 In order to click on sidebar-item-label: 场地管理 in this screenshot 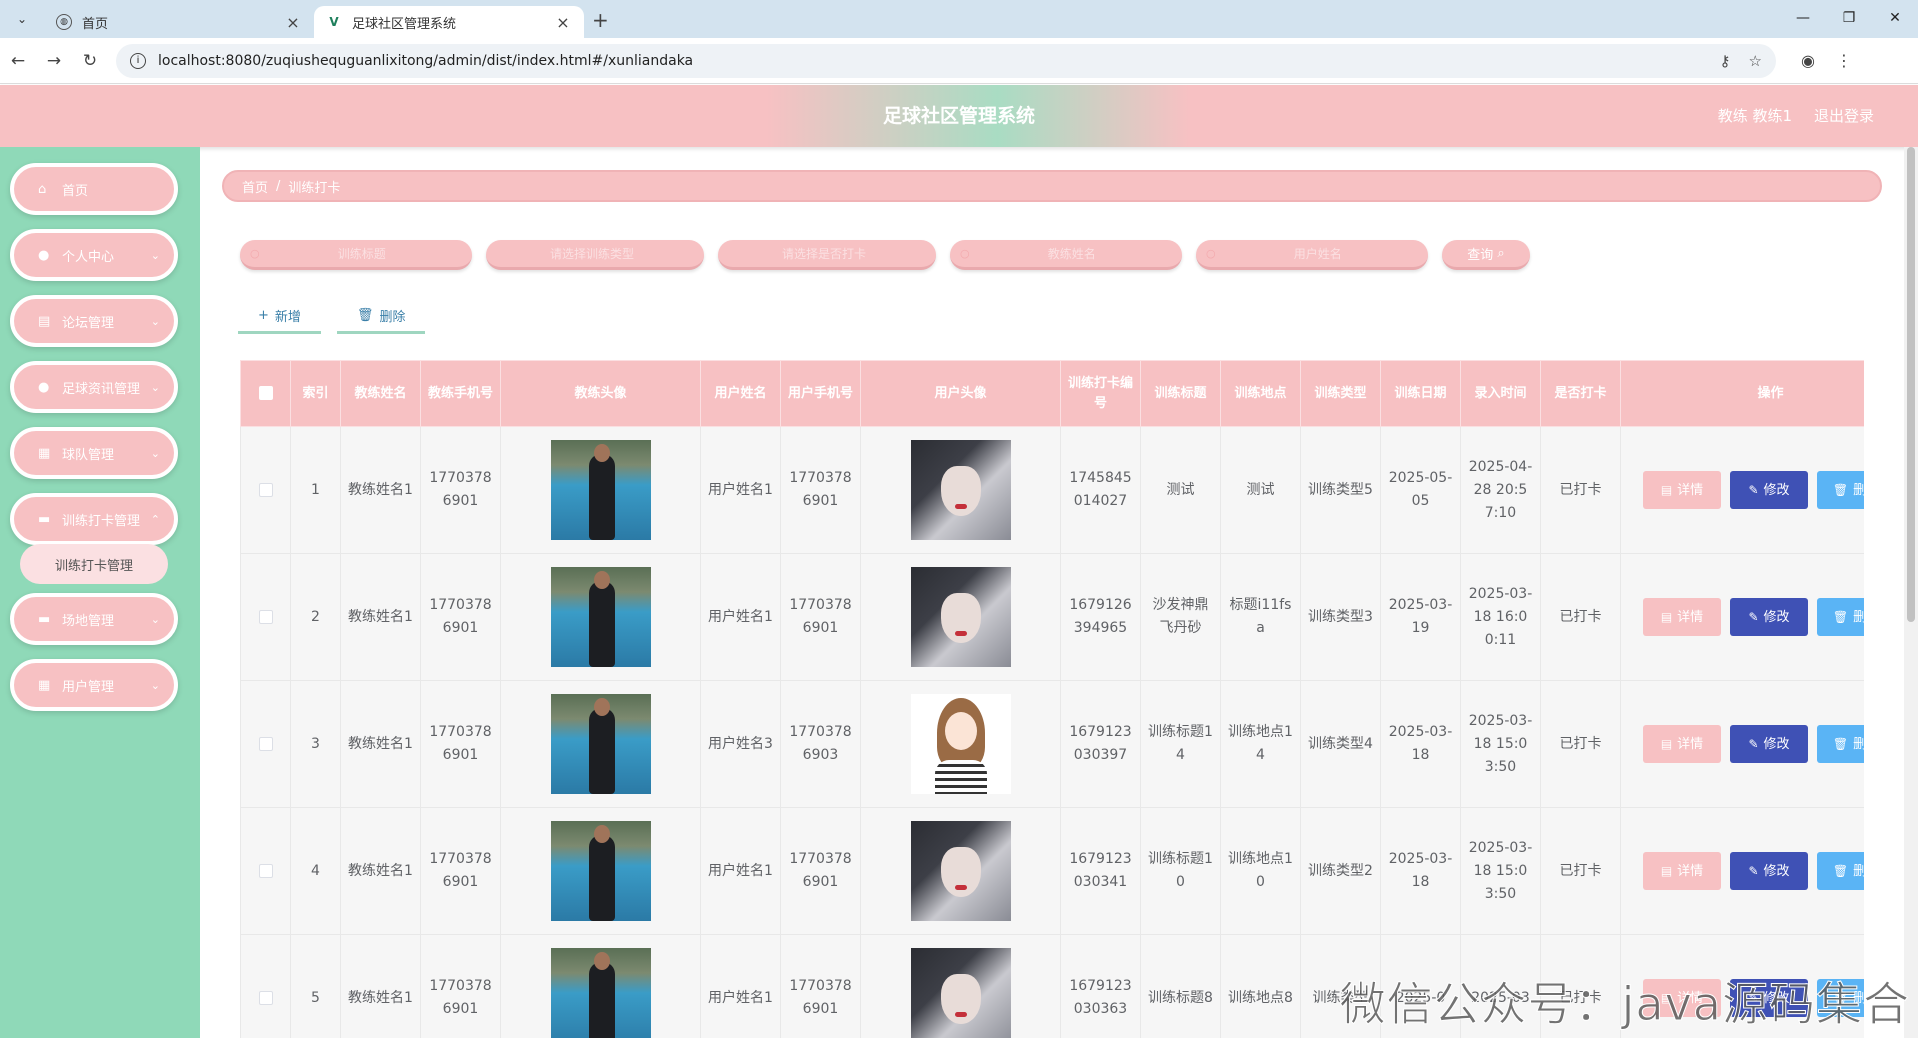, I will do `click(88, 621)`.